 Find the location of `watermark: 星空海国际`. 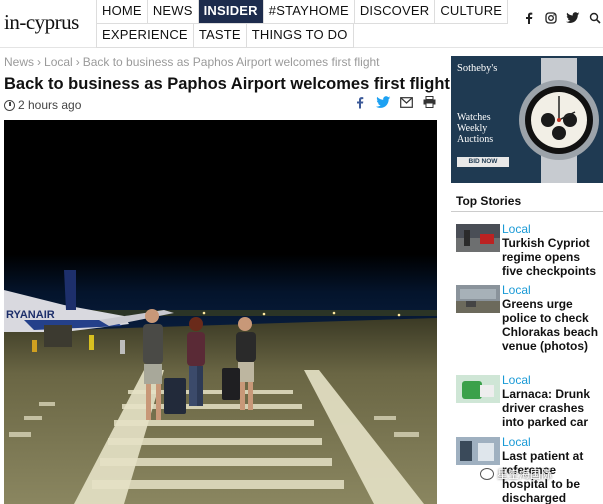

watermark: 星空海国际 is located at coordinates (516, 474).